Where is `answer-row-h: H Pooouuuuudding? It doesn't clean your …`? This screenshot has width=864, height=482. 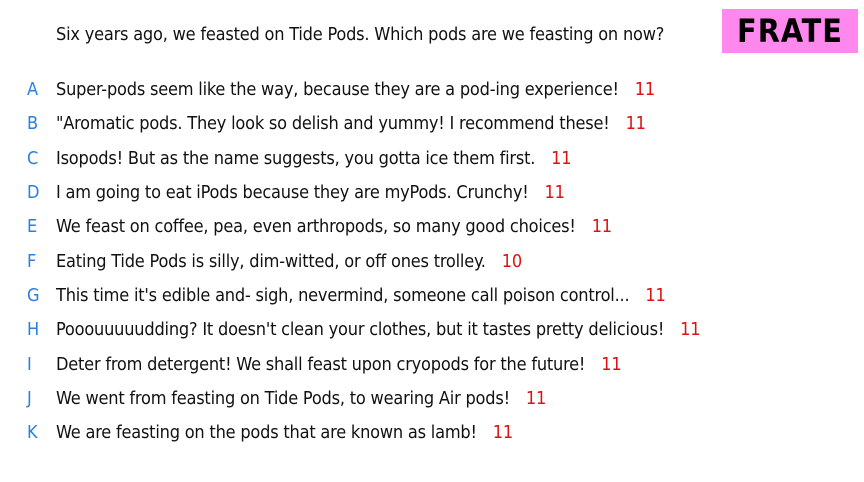
answer-row-h: H Pooouuuuudding? It doesn't clean your … is located at coordinates (432, 330).